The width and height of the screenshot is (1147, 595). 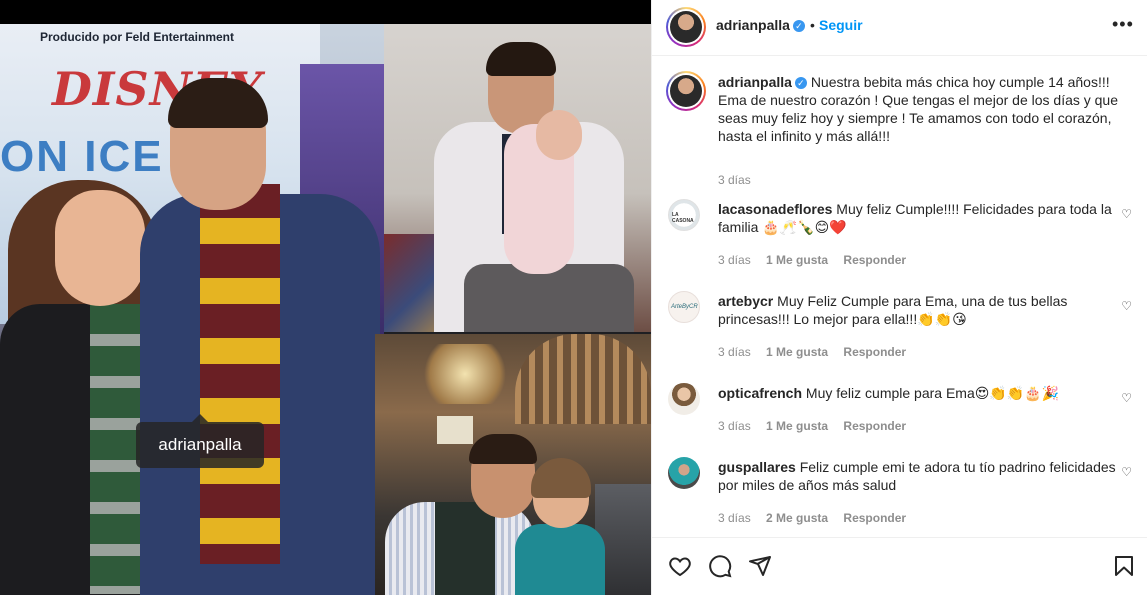 What do you see at coordinates (899, 566) in the screenshot?
I see `post-action-bar` at bounding box center [899, 566].